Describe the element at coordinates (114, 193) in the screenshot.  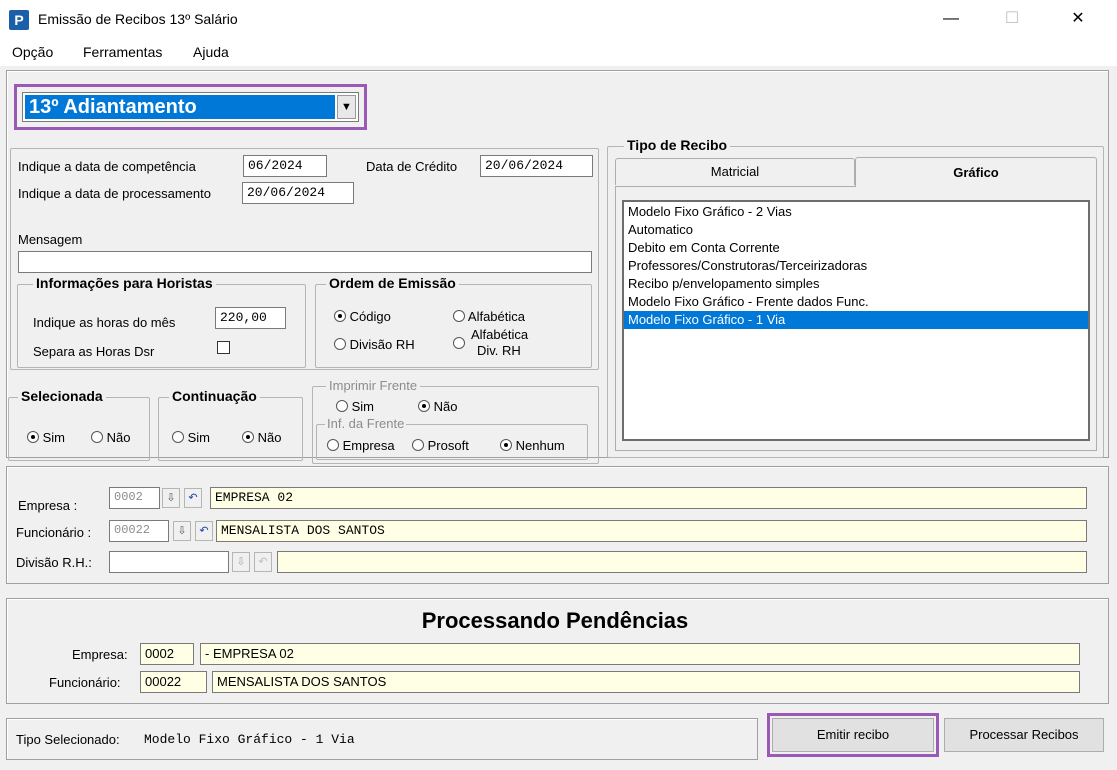
I see `processamento-label: Indique a data de processamento` at that location.